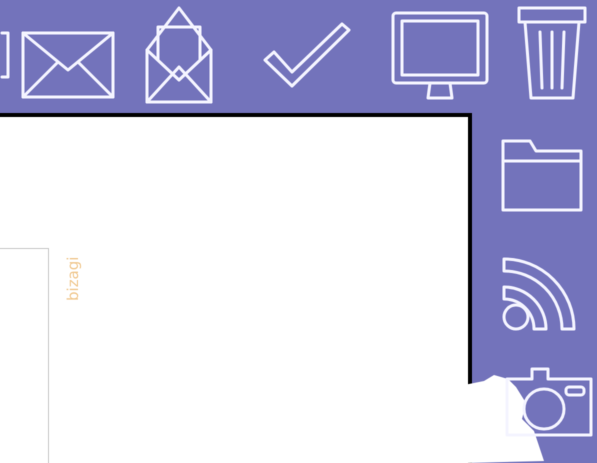 Image resolution: width=597 pixels, height=463 pixels. Describe the element at coordinates (73, 280) in the screenshot. I see `logo: bizagi` at that location.